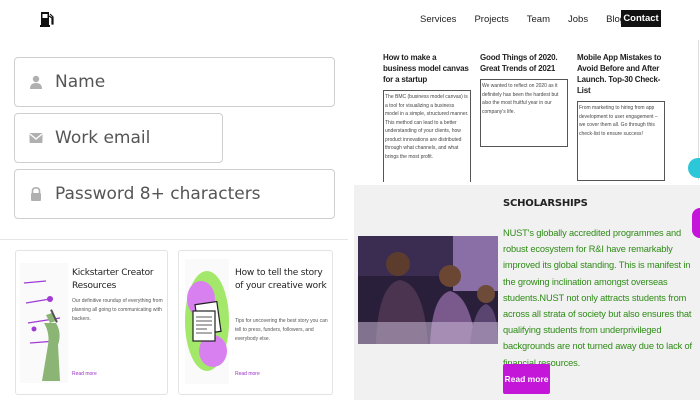  I want to click on lock-icon, so click(36, 194).